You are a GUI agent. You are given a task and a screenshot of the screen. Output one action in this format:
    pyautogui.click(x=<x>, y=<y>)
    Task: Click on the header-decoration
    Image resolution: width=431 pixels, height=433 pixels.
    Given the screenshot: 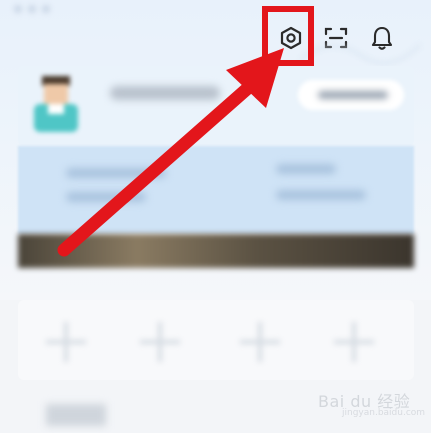 What is the action you would take?
    pyautogui.click(x=360, y=54)
    